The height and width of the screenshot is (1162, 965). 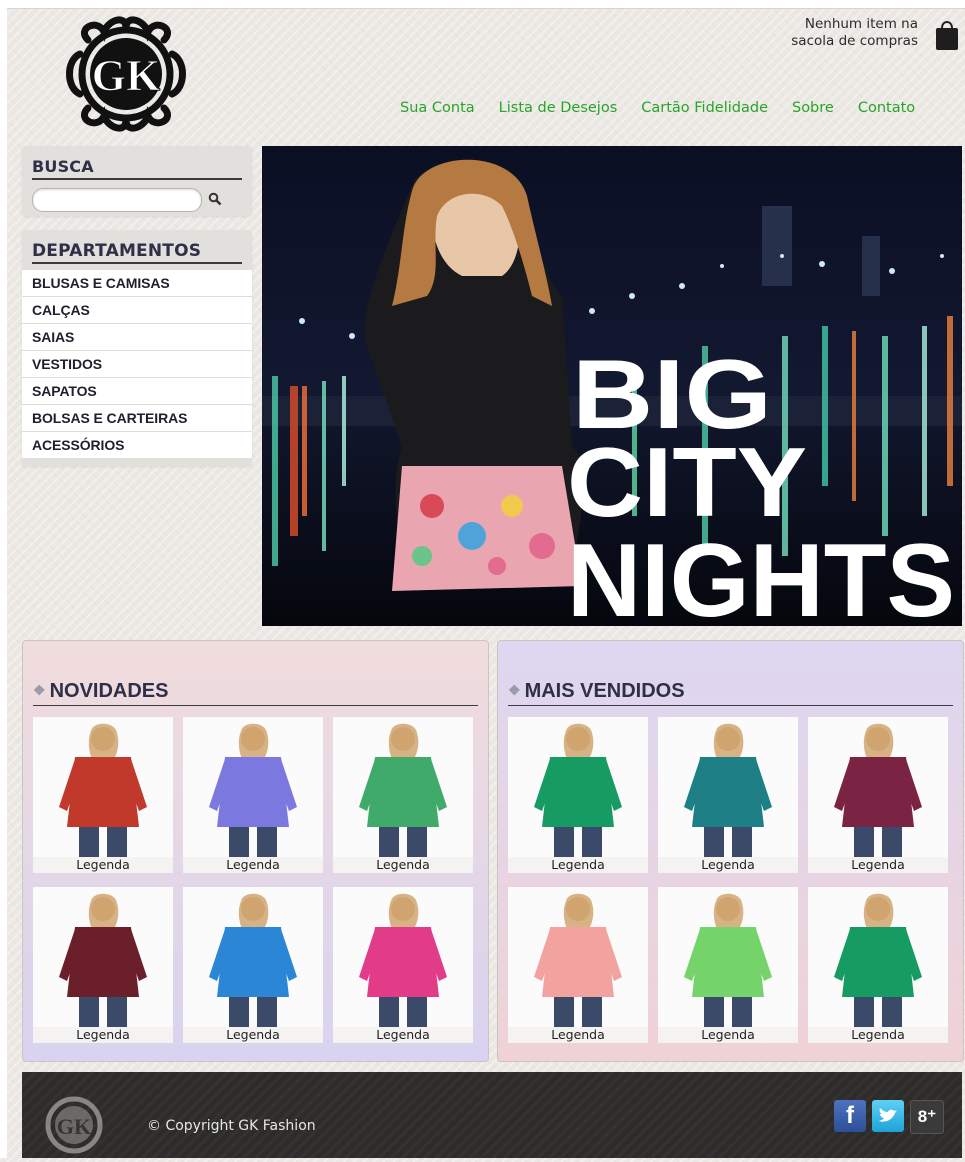 What do you see at coordinates (137, 252) in the screenshot?
I see `departments-title: DEPARTAMENTOS` at bounding box center [137, 252].